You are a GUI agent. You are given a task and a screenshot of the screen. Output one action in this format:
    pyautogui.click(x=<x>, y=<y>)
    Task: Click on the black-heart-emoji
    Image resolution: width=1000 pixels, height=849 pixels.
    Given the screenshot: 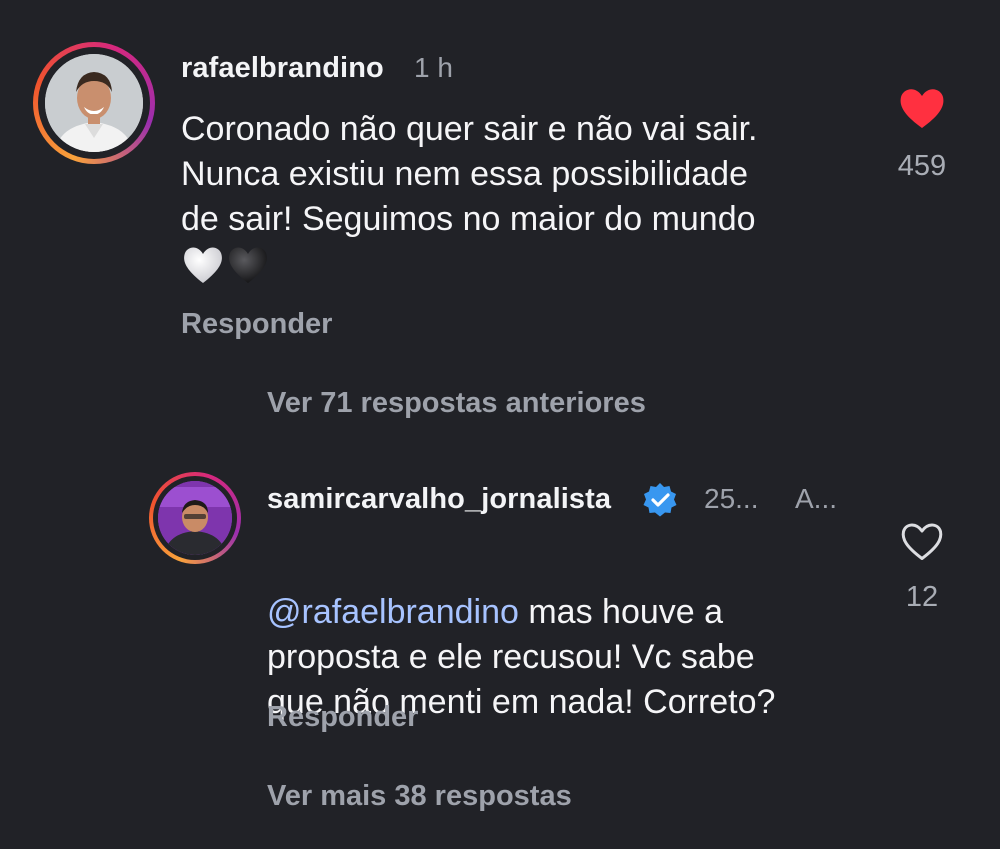 What is the action you would take?
    pyautogui.click(x=248, y=265)
    